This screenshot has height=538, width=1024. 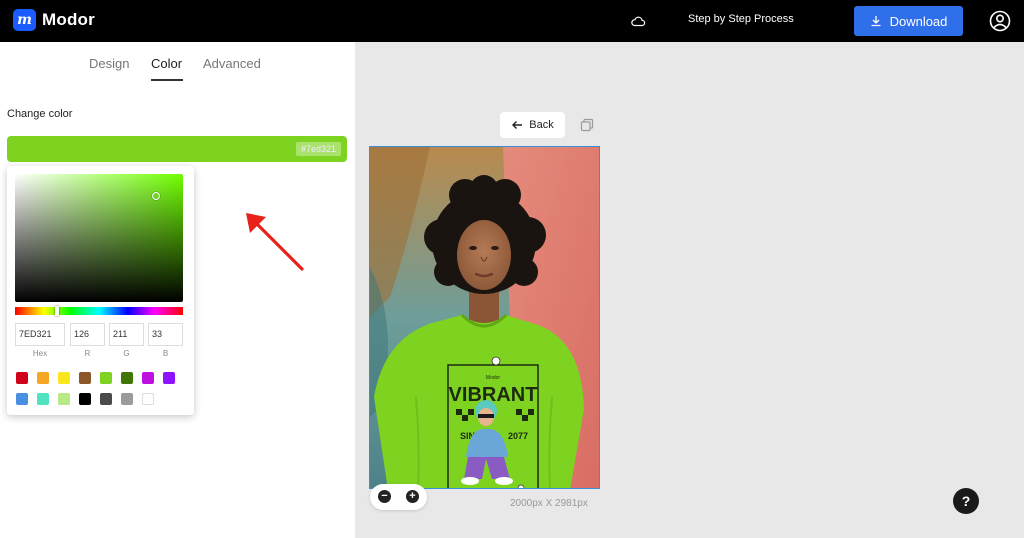 I want to click on design-canvas: Modor VIBRANT SINCE 2077, so click(x=484, y=317).